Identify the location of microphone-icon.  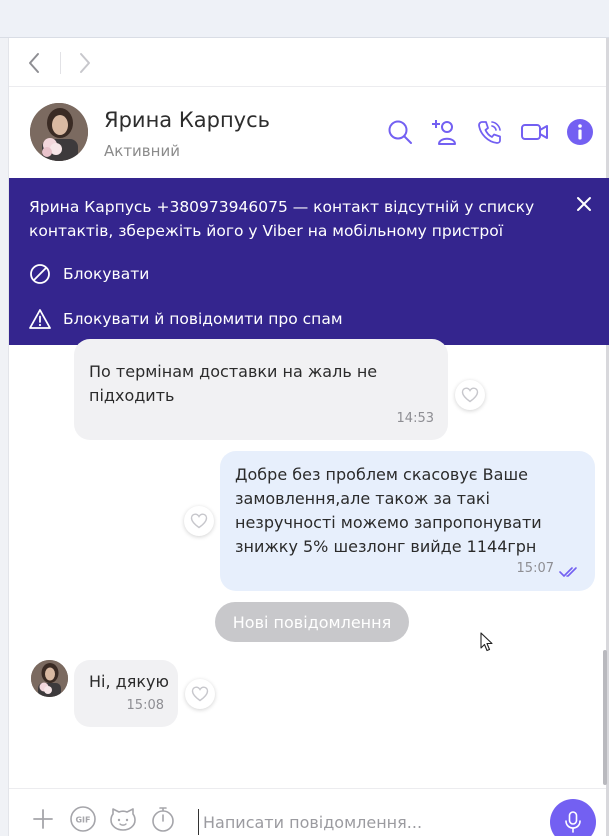
(573, 822).